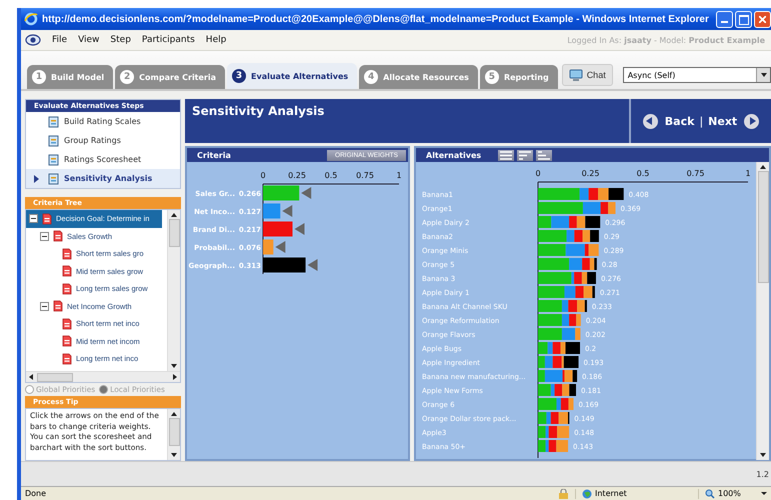 This screenshot has height=500, width=771. Describe the element at coordinates (762, 19) in the screenshot. I see `close-button` at that location.